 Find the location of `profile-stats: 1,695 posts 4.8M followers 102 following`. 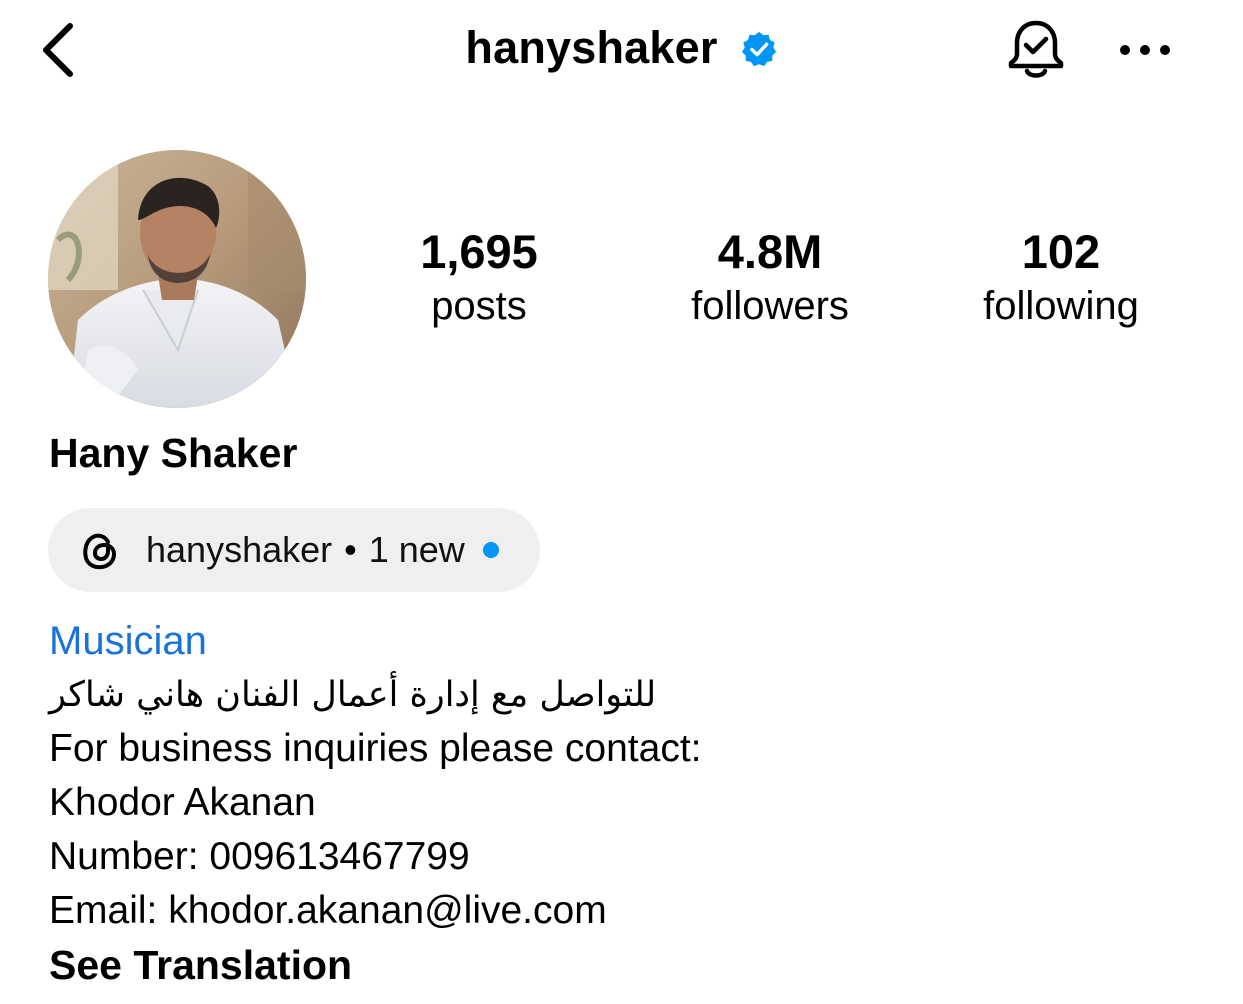

profile-stats: 1,695 posts 4.8M followers 102 following is located at coordinates (770, 281).